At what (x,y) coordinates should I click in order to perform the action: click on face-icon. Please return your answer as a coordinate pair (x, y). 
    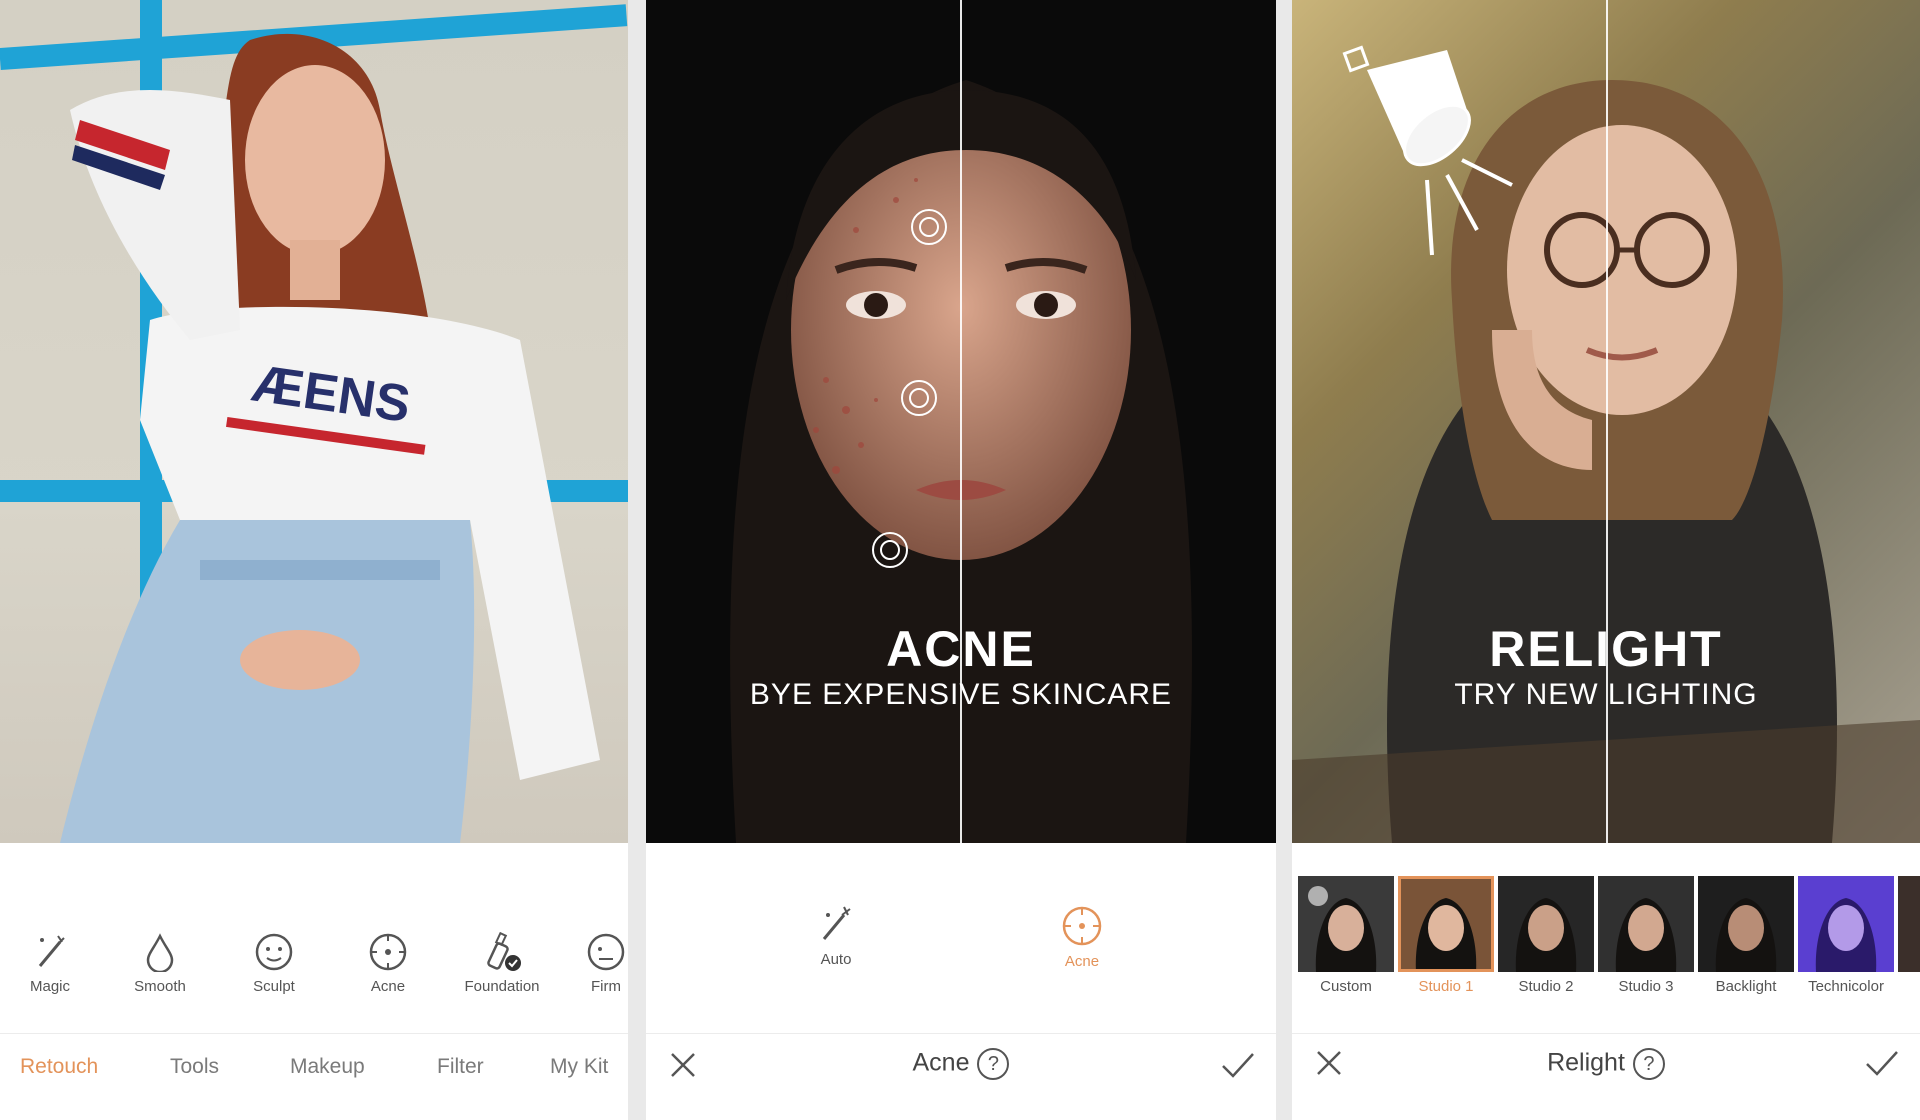
    Looking at the image, I should click on (274, 952).